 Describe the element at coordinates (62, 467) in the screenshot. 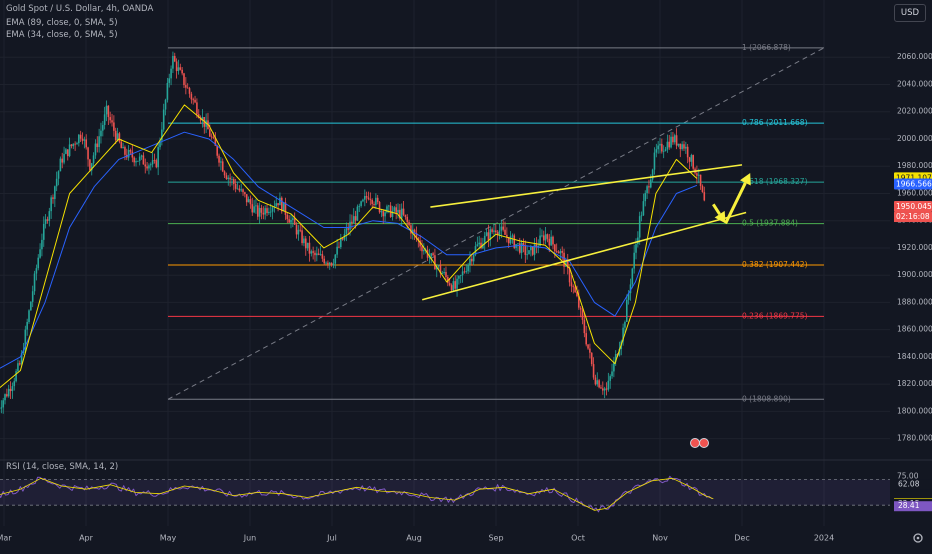

I see `rsi-legend: RSI (14, close, SMA, 14, 2)` at that location.